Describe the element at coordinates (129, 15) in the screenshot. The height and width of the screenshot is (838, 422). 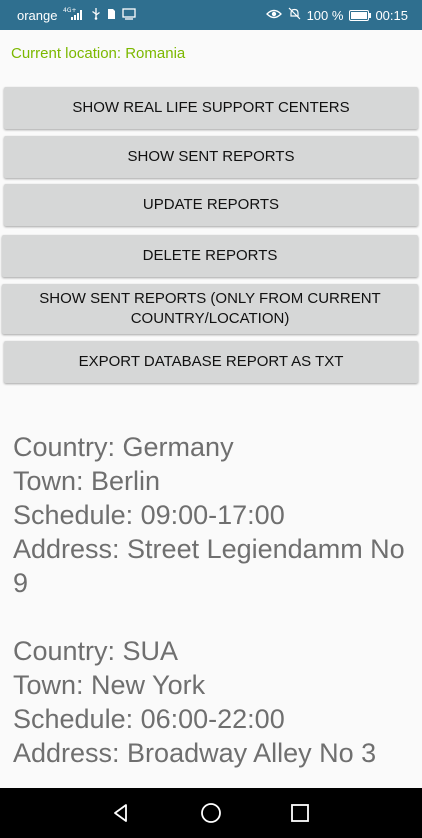
I see `screen-icon` at that location.